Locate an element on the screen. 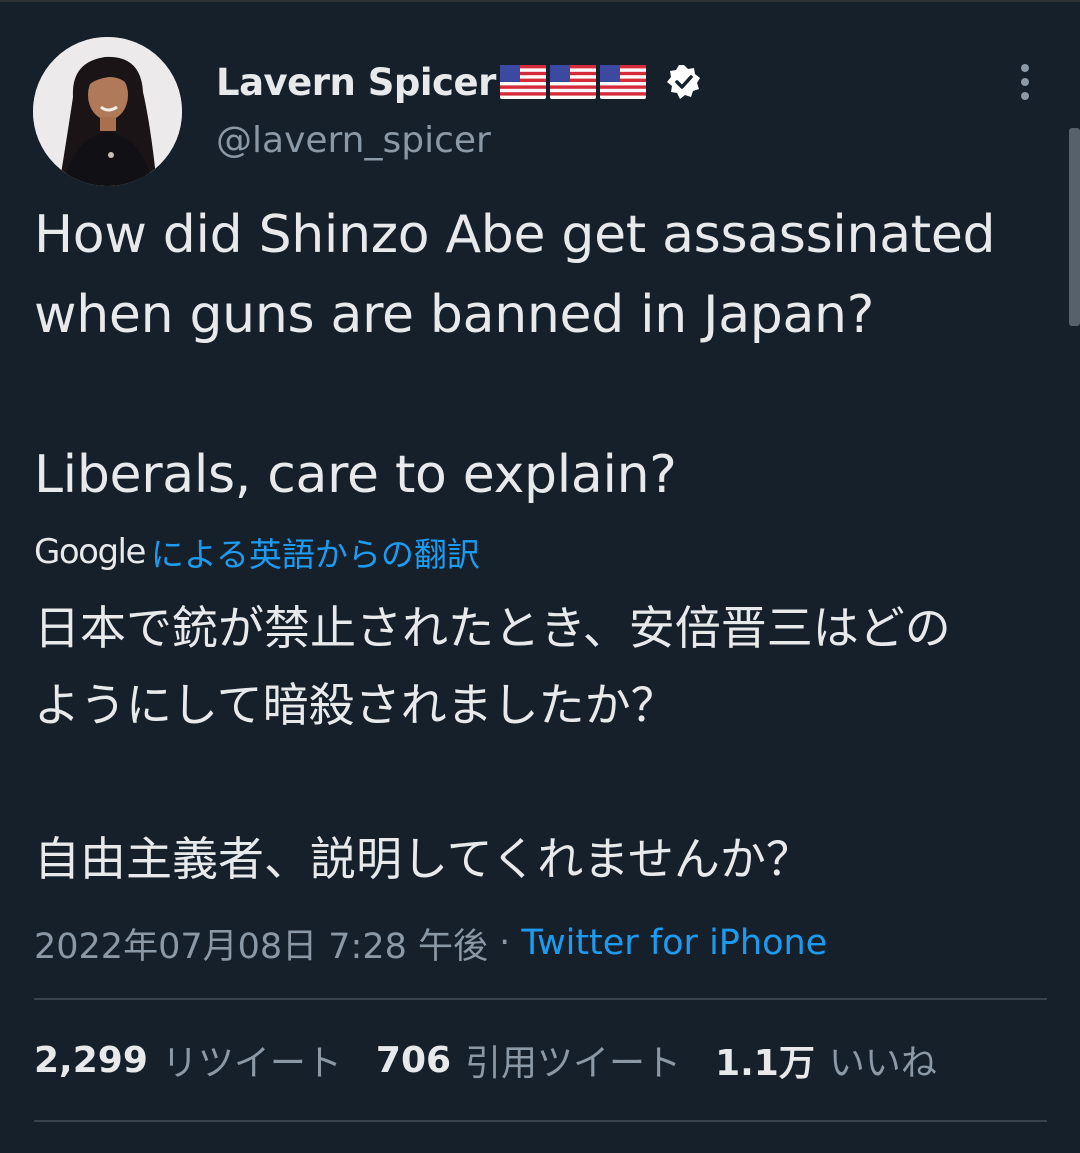 The width and height of the screenshot is (1080, 1153). translation-link: による英語からの翻訳 is located at coordinates (315, 552).